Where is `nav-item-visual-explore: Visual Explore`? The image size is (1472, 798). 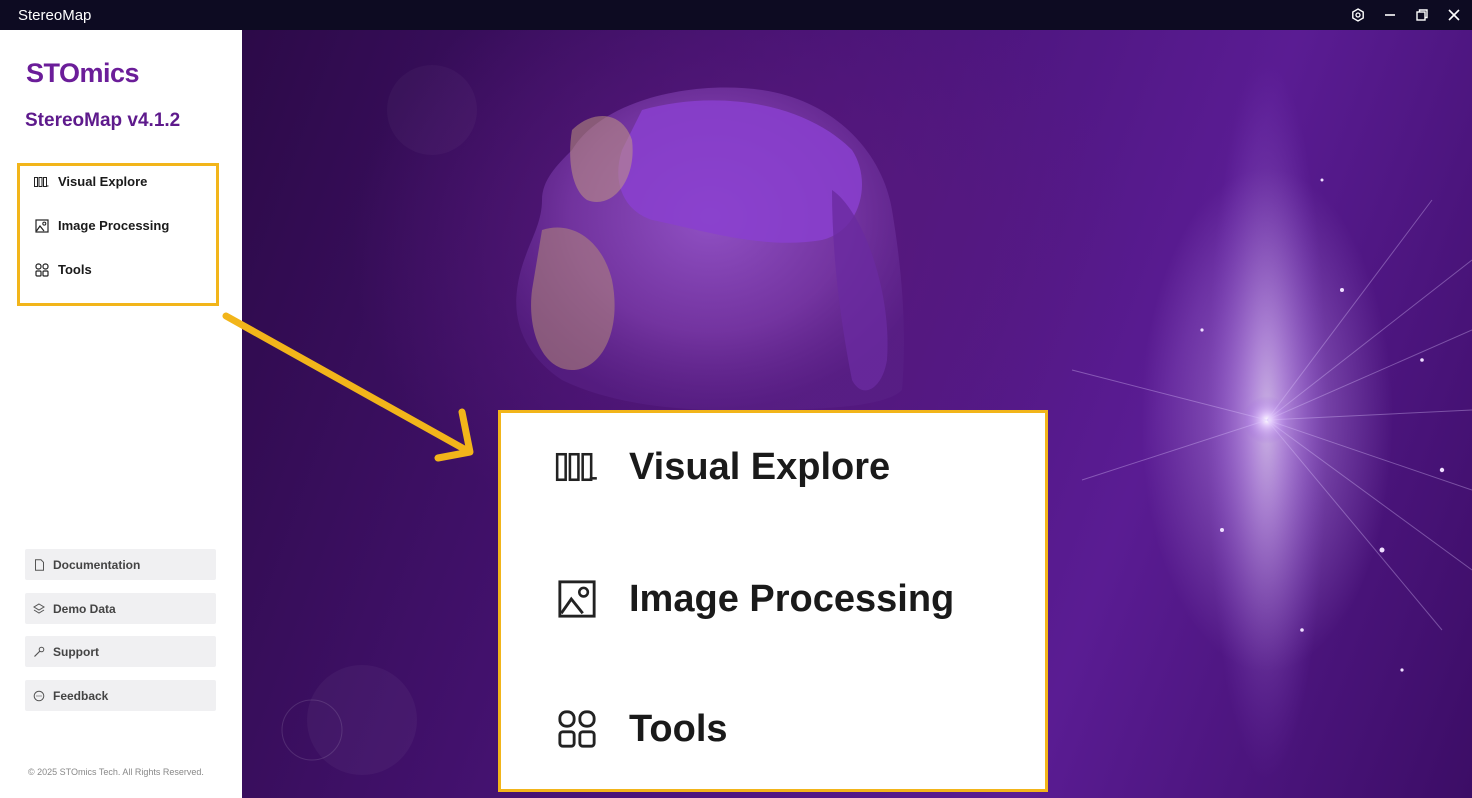
nav-item-visual-explore: Visual Explore is located at coordinates (90, 181).